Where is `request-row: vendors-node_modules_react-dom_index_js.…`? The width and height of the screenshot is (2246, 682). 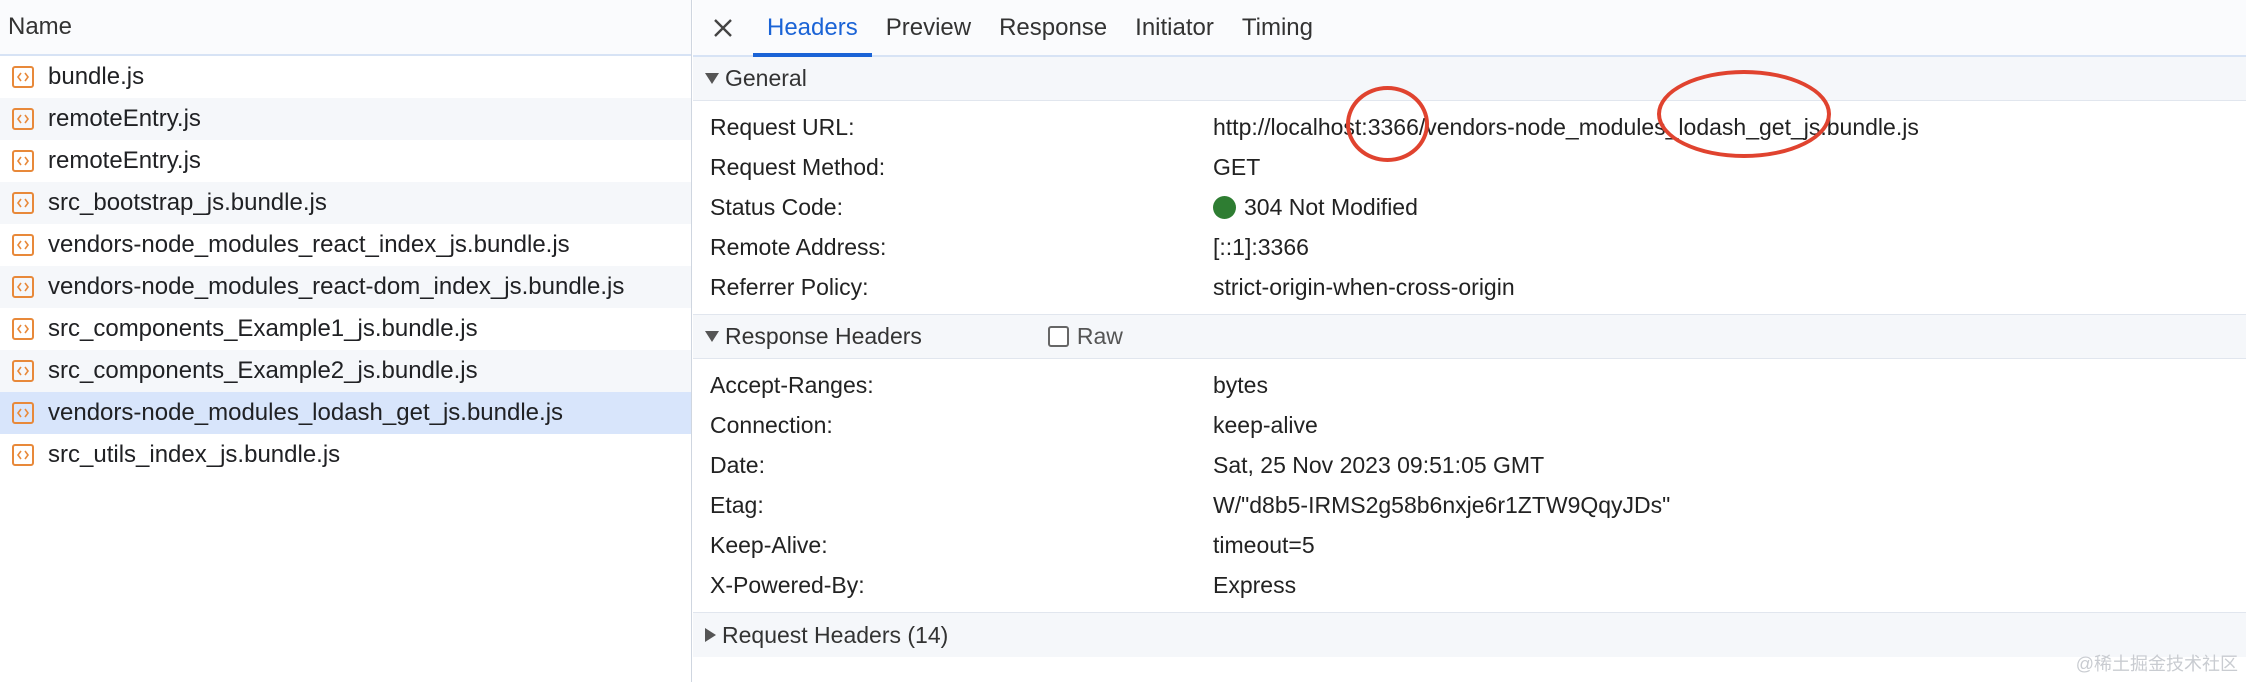
request-row: vendors-node_modules_react-dom_index_js.… is located at coordinates (345, 287).